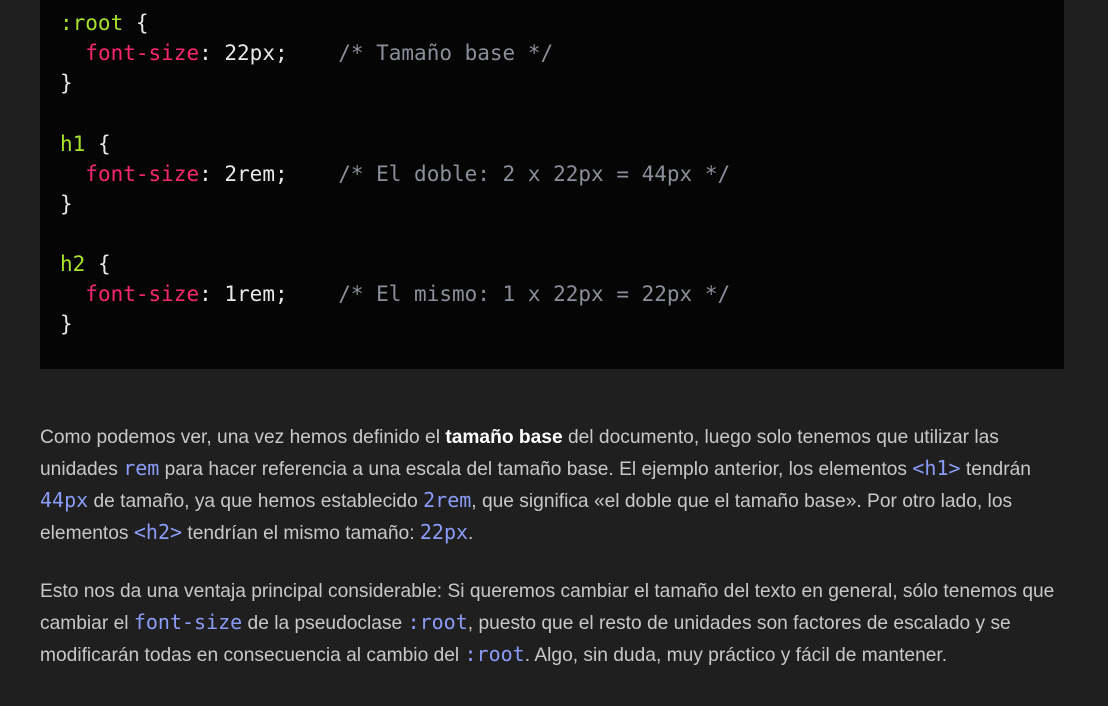 This screenshot has width=1108, height=706. I want to click on code-line-root-open: :root {, so click(104, 23).